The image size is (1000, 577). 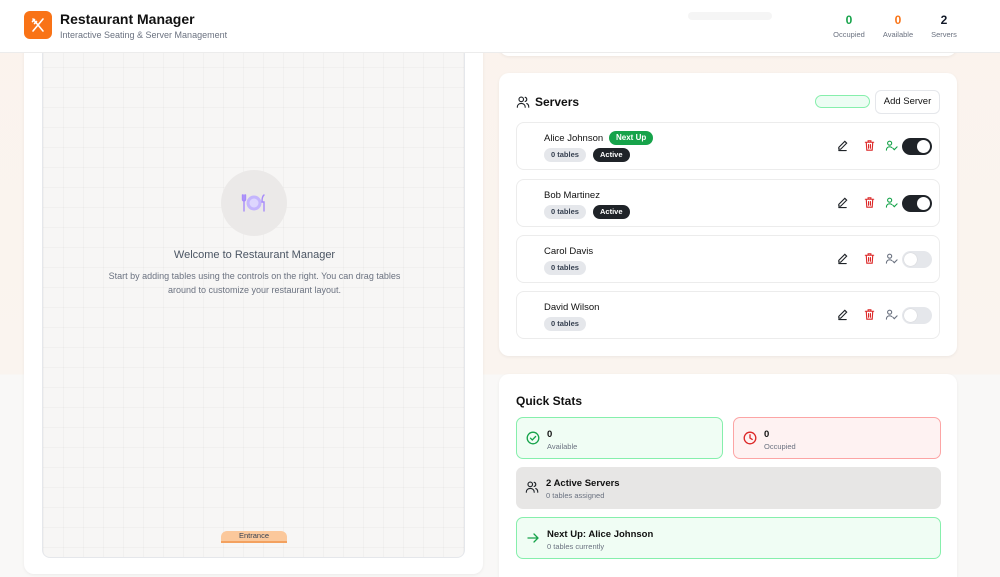 I want to click on welcome-title: Welcome to Restaurant Manager, so click(x=254, y=255).